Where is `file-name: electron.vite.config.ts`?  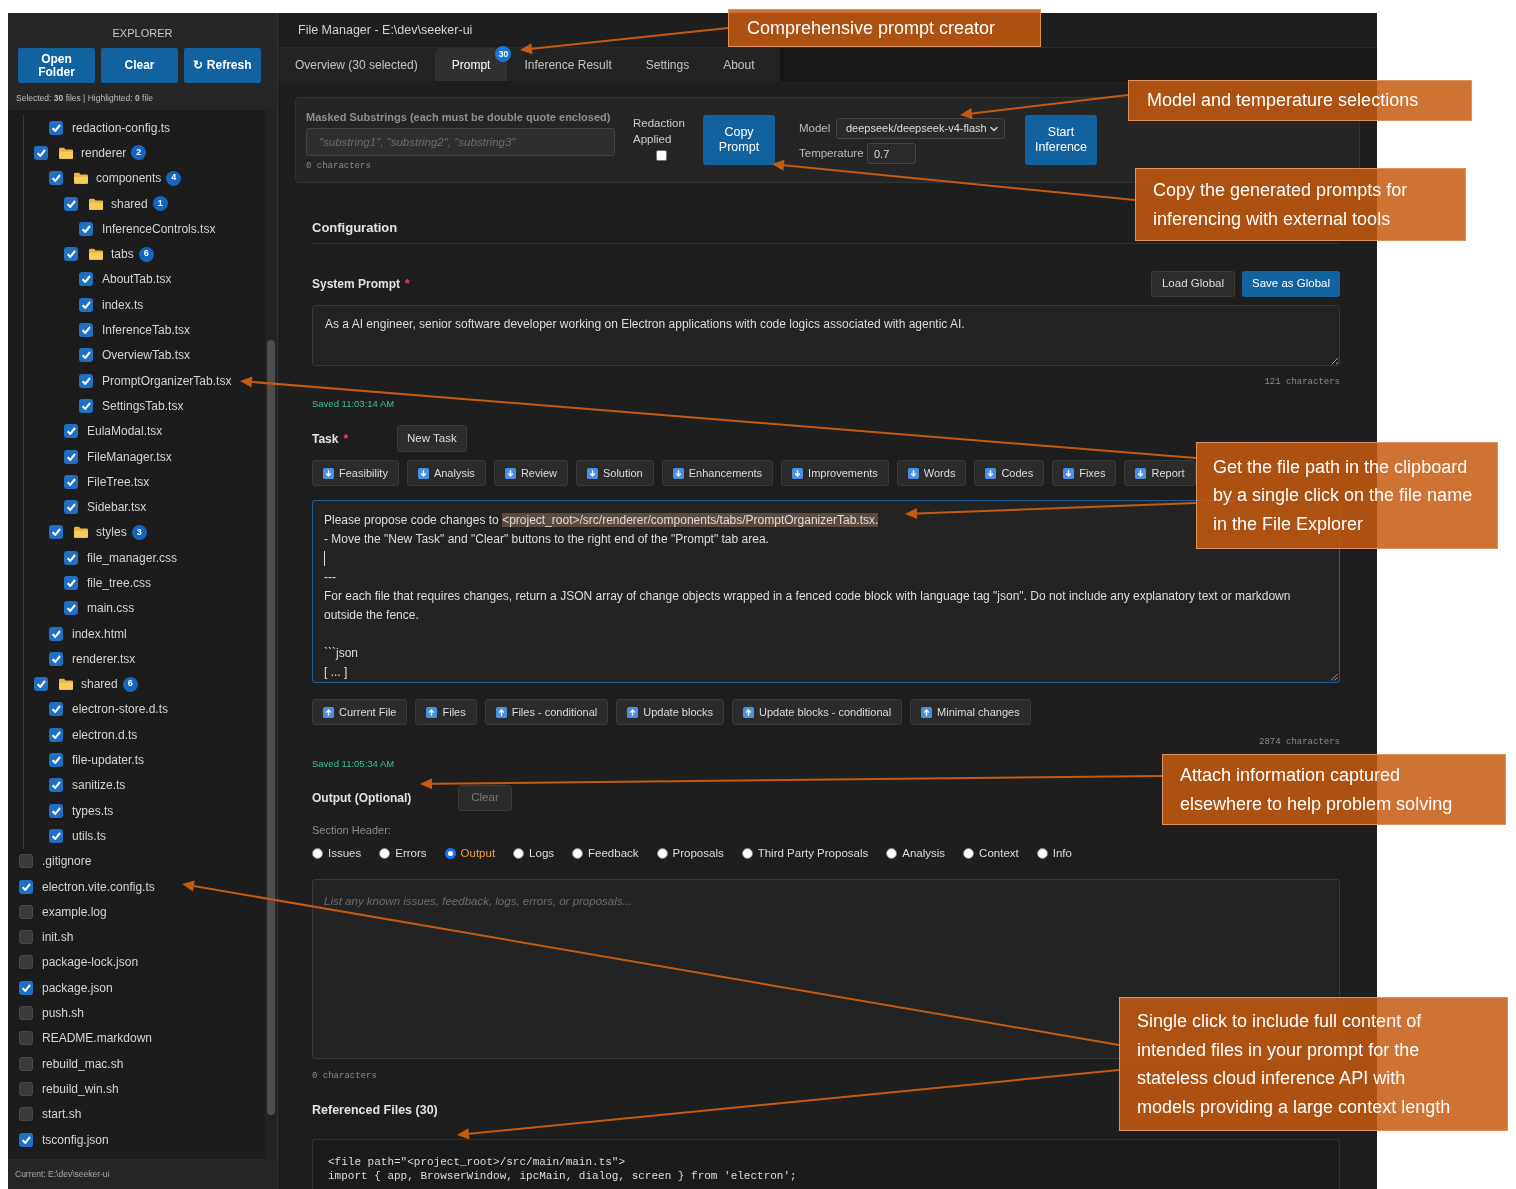
file-name: electron.vite.config.ts is located at coordinates (98, 886).